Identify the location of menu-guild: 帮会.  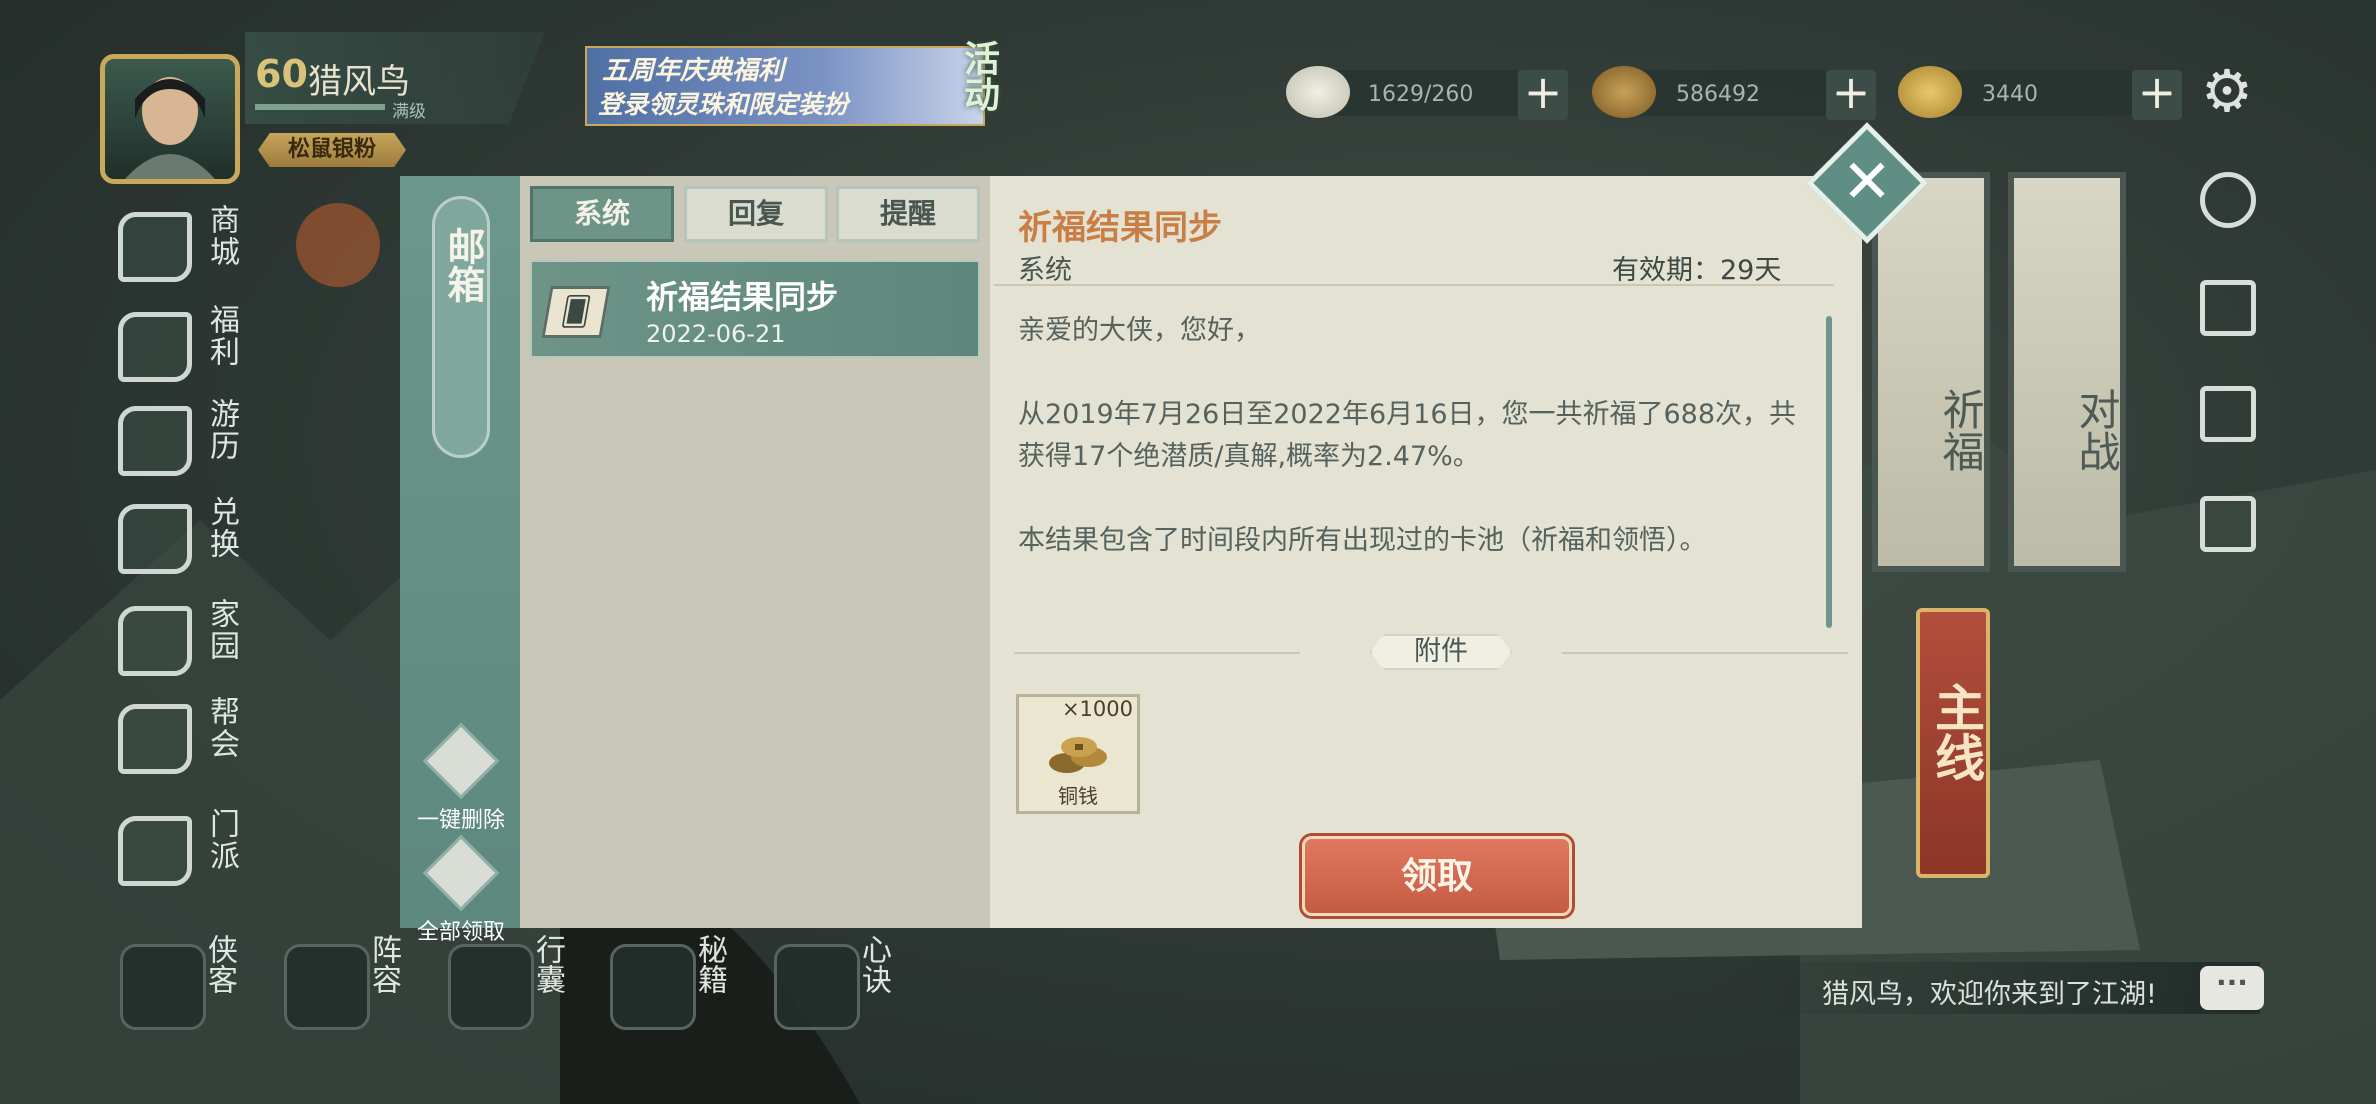
(178, 737).